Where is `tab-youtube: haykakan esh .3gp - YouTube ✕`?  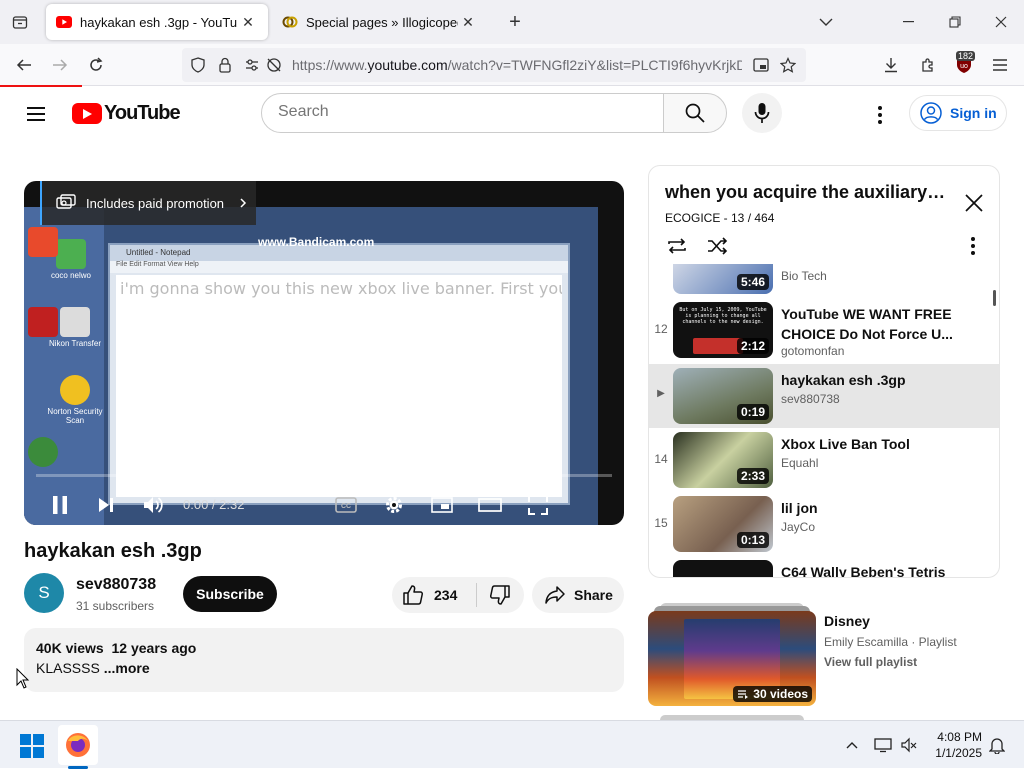 tab-youtube: haykakan esh .3gp - YouTube ✕ is located at coordinates (157, 22).